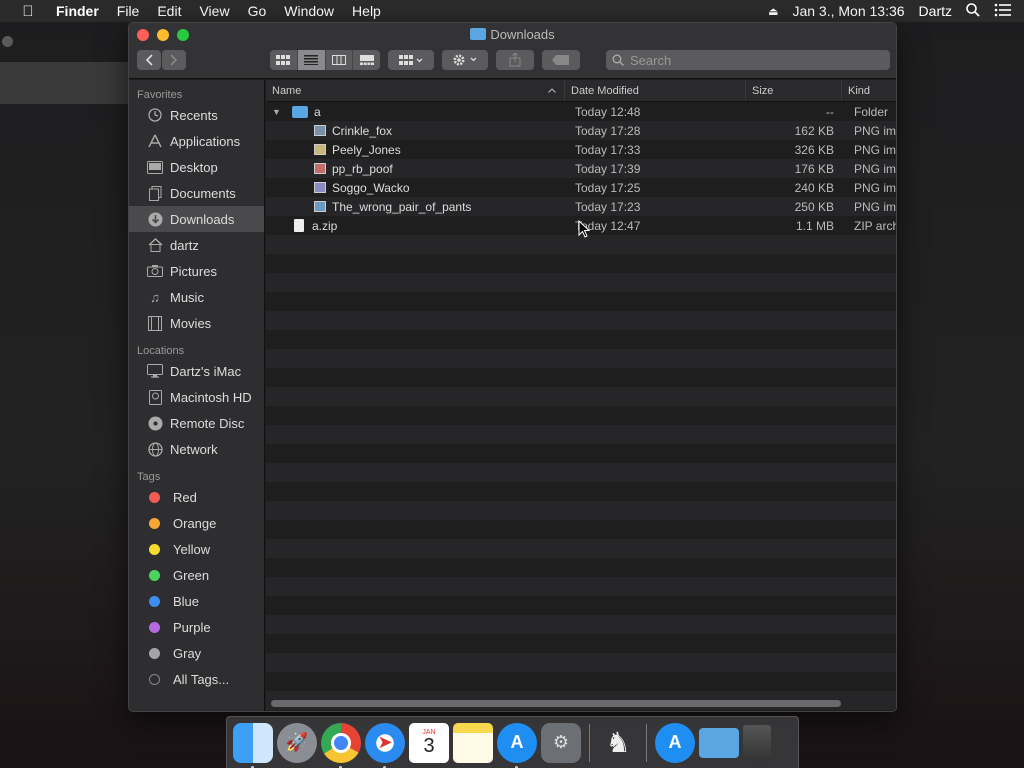 This screenshot has width=1024, height=768. Describe the element at coordinates (82, 11) in the screenshot. I see `menu-finder: Finder` at that location.